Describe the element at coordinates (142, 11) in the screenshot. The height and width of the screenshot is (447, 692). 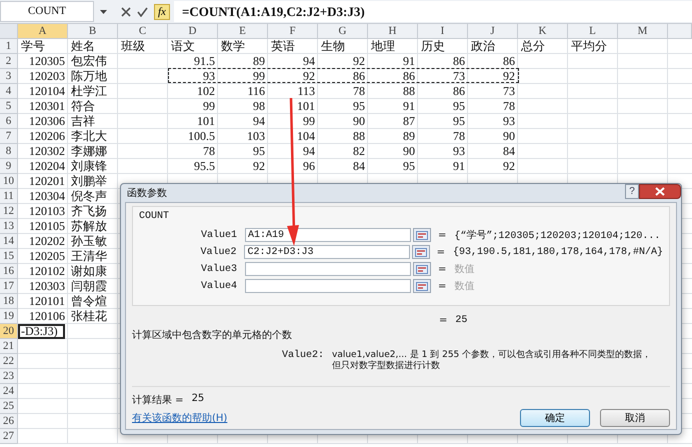
I see `check-icon` at that location.